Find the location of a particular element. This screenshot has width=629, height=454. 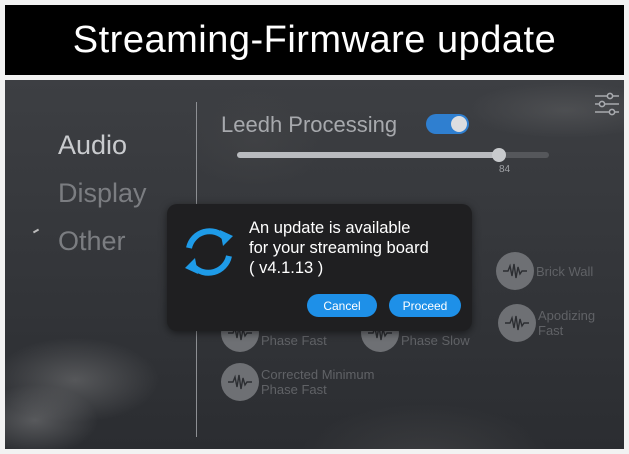

slider-handle is located at coordinates (499, 155).